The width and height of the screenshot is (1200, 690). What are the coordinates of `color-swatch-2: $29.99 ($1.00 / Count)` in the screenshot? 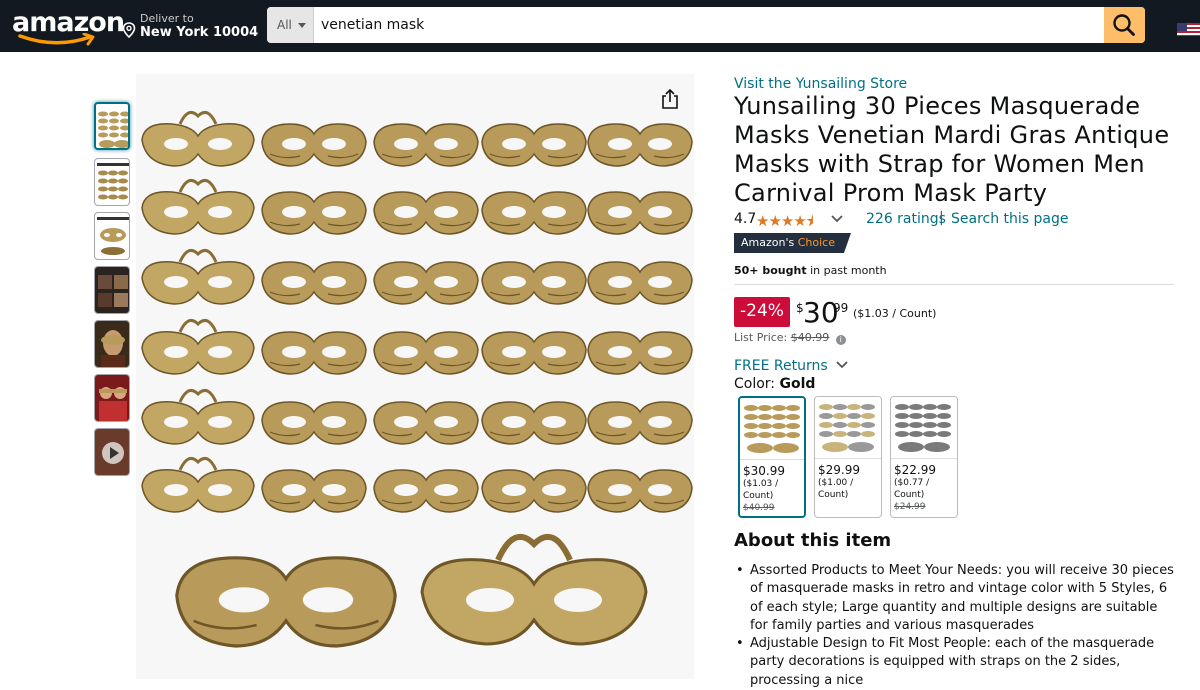 It's located at (848, 457).